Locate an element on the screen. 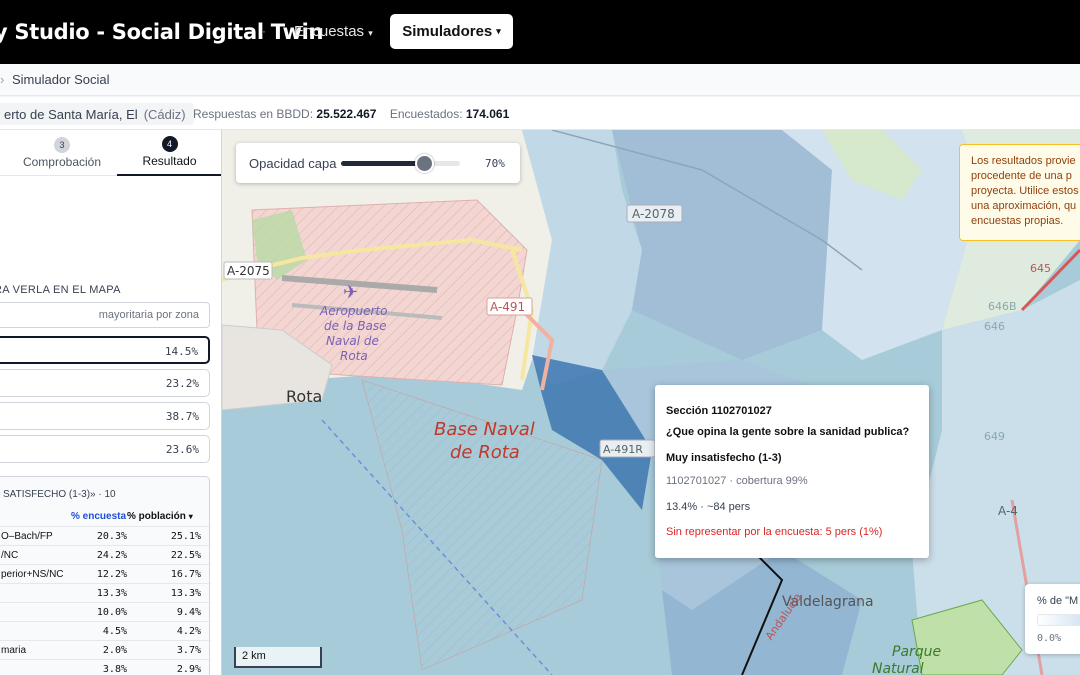 This screenshot has width=1080, height=675. park-label-2: Natural is located at coordinates (898, 668).